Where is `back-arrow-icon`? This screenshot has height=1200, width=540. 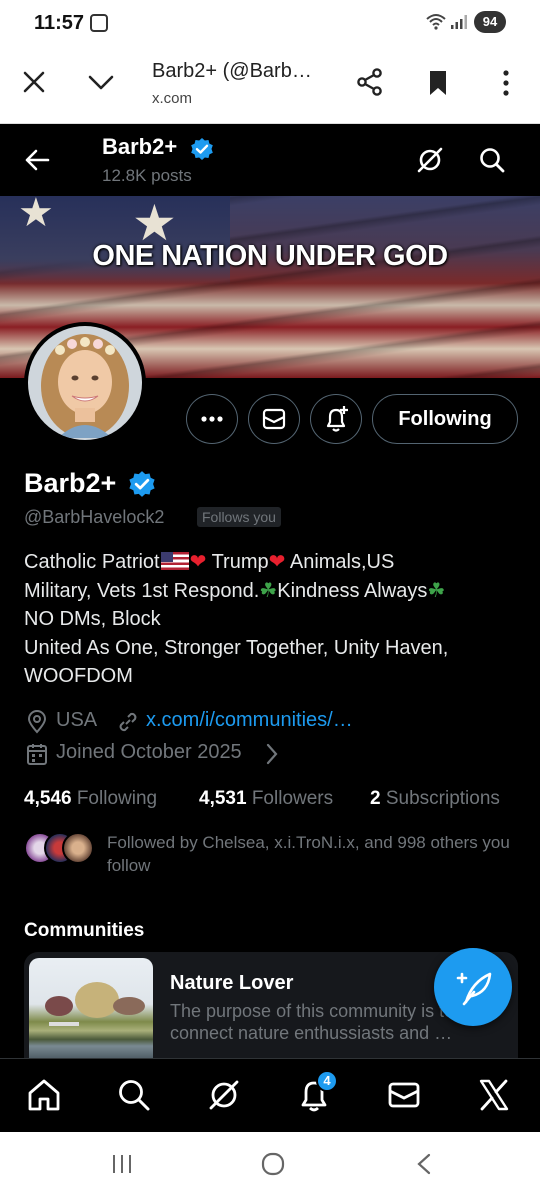
back-arrow-icon is located at coordinates (37, 160).